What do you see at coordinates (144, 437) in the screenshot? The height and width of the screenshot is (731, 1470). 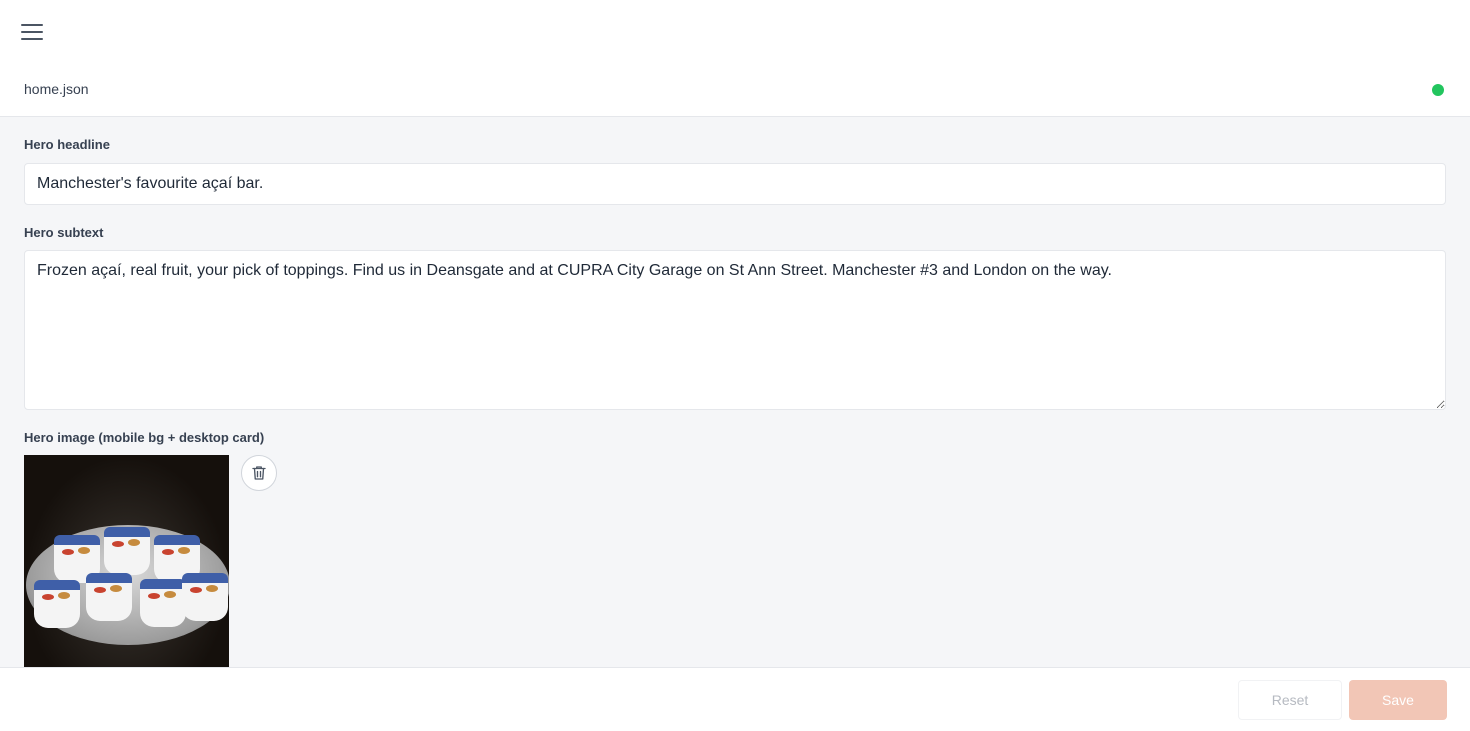 I see `hero-image-label: Hero image (mobile bg + desktop card)` at bounding box center [144, 437].